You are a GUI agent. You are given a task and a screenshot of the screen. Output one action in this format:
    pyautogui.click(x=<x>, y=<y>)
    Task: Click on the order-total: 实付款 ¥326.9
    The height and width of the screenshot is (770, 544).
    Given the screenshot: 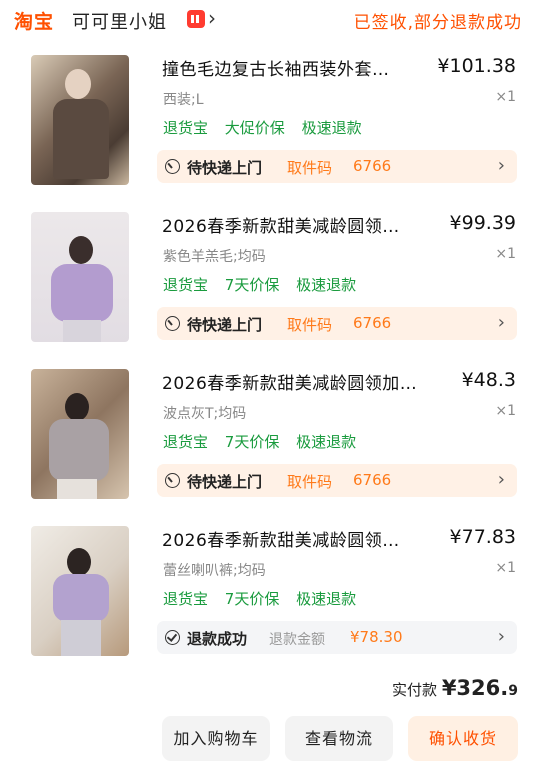 What is the action you would take?
    pyautogui.click(x=455, y=688)
    